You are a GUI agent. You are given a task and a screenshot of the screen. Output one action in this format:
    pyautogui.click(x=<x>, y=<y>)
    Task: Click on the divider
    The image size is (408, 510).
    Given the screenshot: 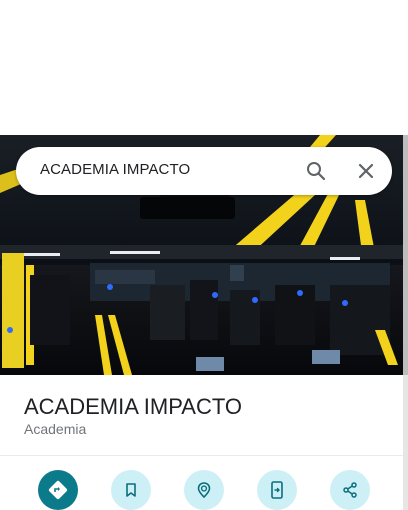 What is the action you would take?
    pyautogui.click(x=201, y=455)
    